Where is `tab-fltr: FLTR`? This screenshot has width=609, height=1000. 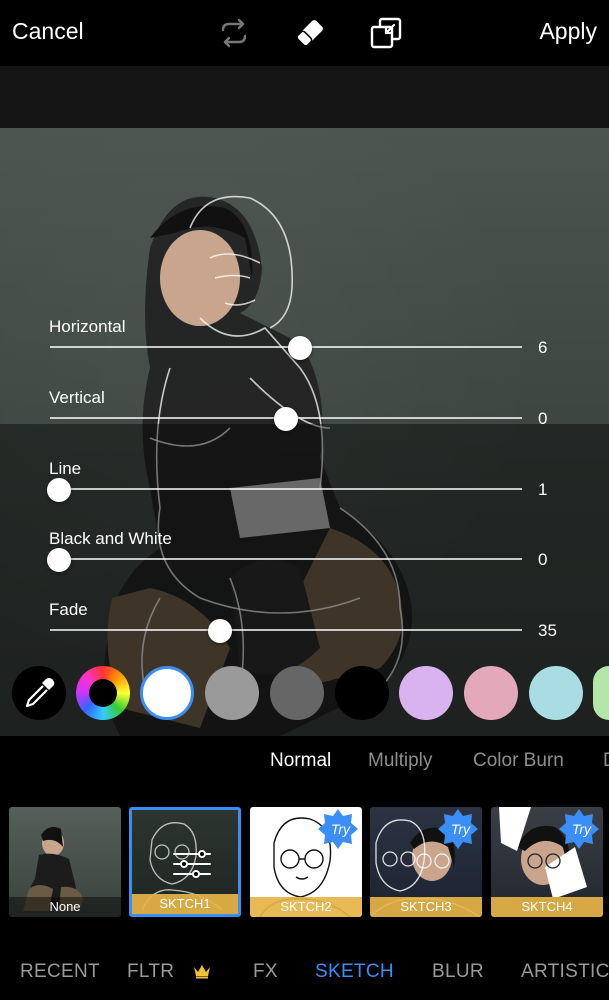
tab-fltr: FLTR is located at coordinates (150, 972).